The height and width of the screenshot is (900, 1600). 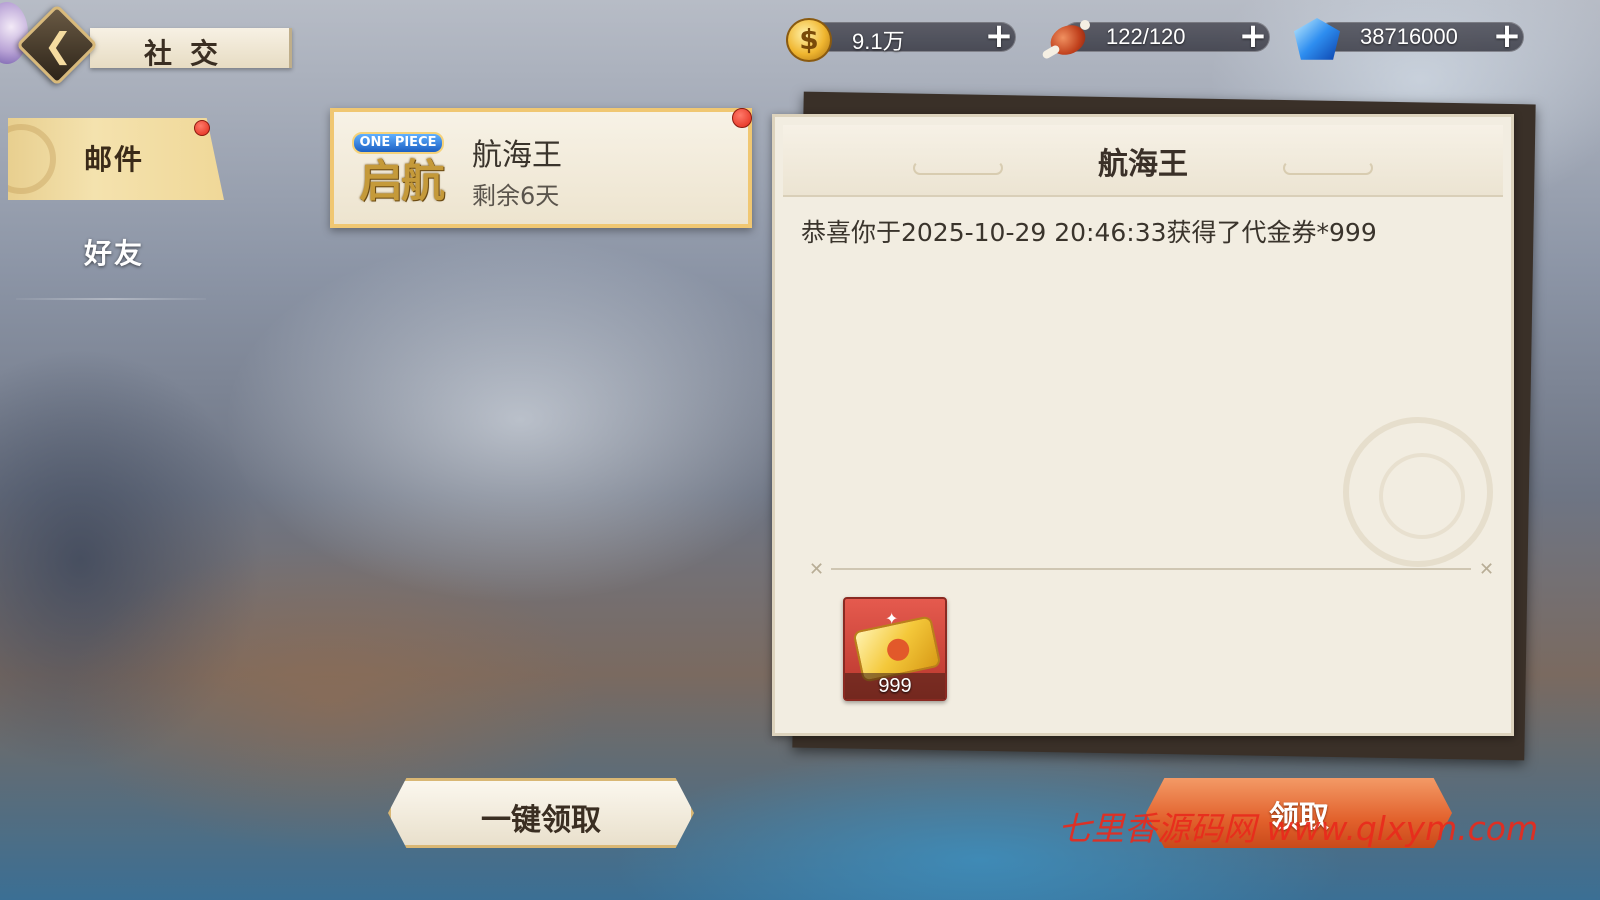 What do you see at coordinates (1253, 36) in the screenshot?
I see `add-stamina-button: +` at bounding box center [1253, 36].